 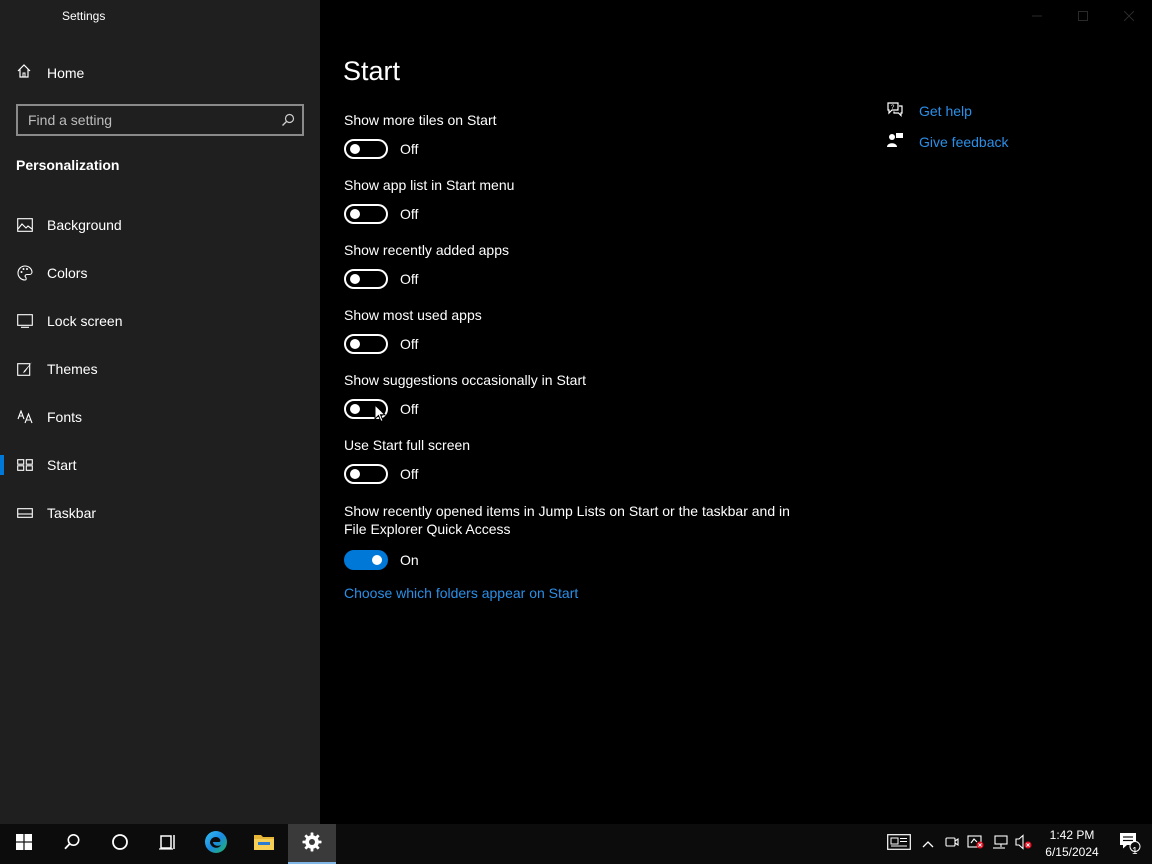 I want to click on cortana-button, so click(x=120, y=844).